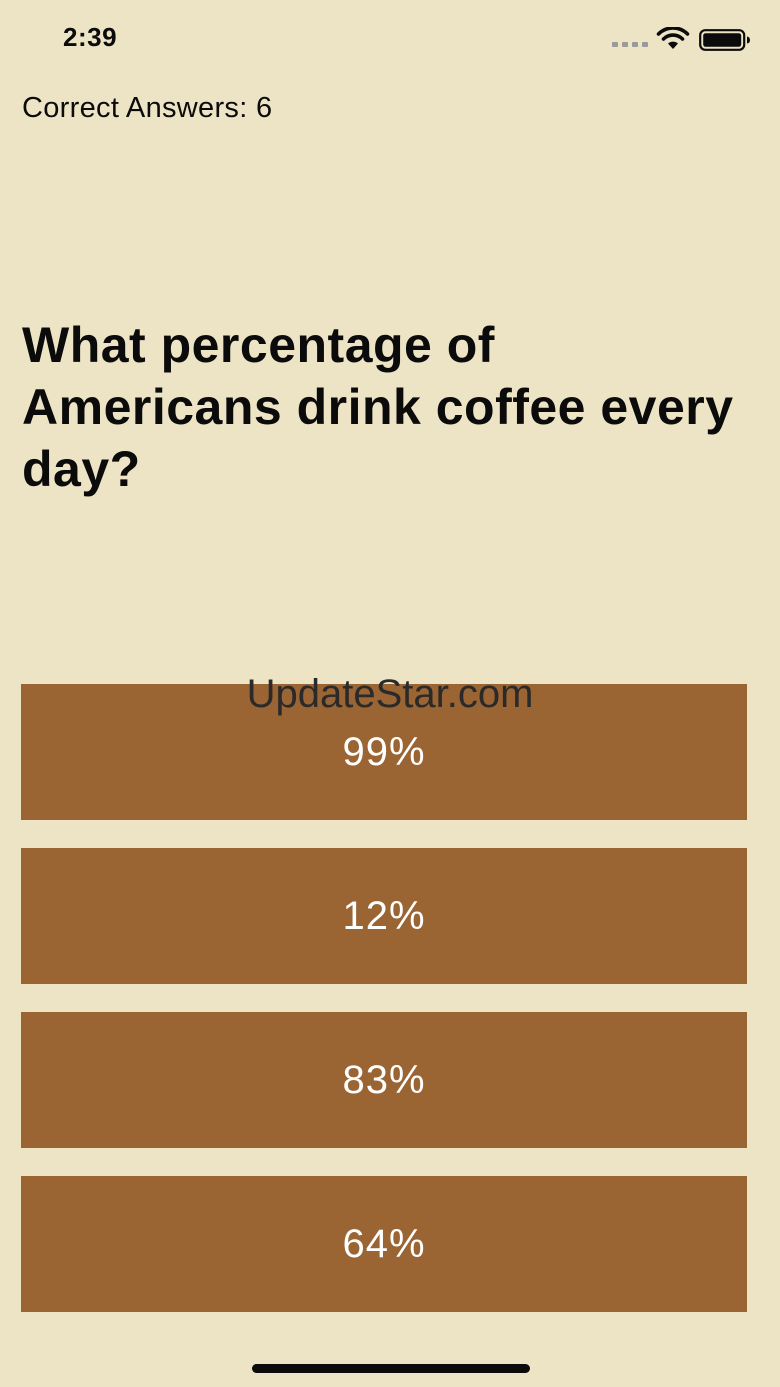 This screenshot has height=1387, width=780. Describe the element at coordinates (673, 38) in the screenshot. I see `wifi-icon` at that location.